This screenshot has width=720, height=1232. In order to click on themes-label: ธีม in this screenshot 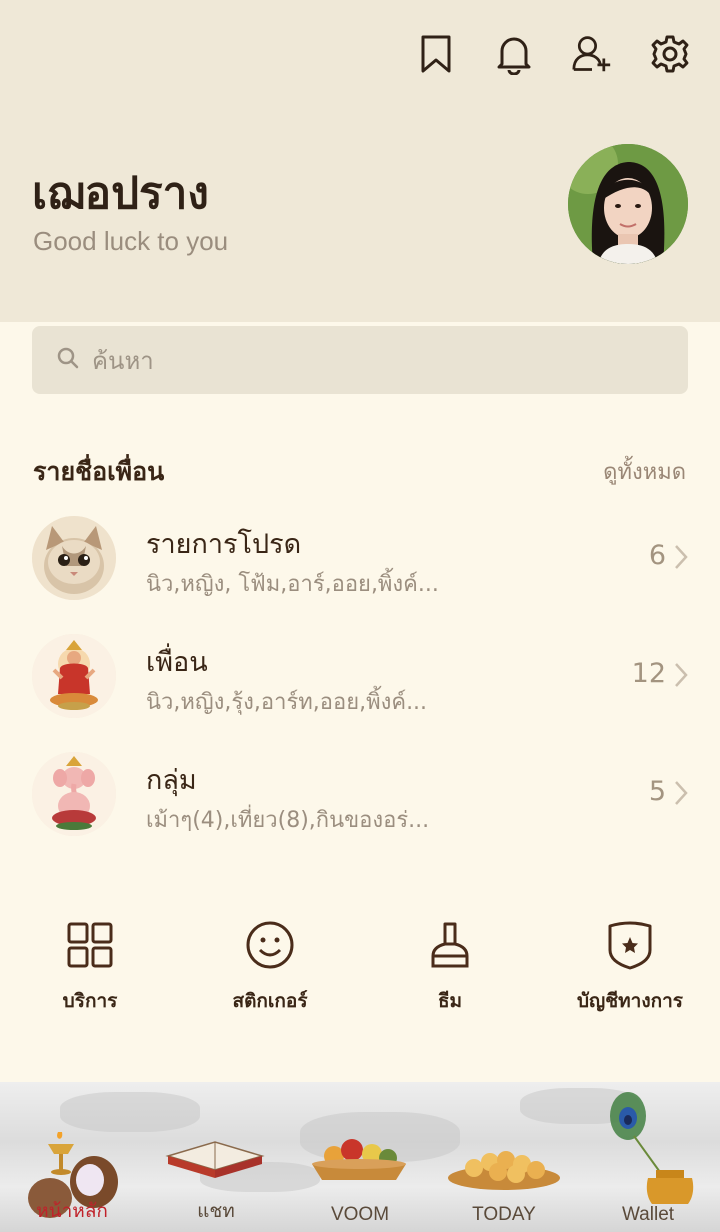, I will do `click(450, 1001)`.